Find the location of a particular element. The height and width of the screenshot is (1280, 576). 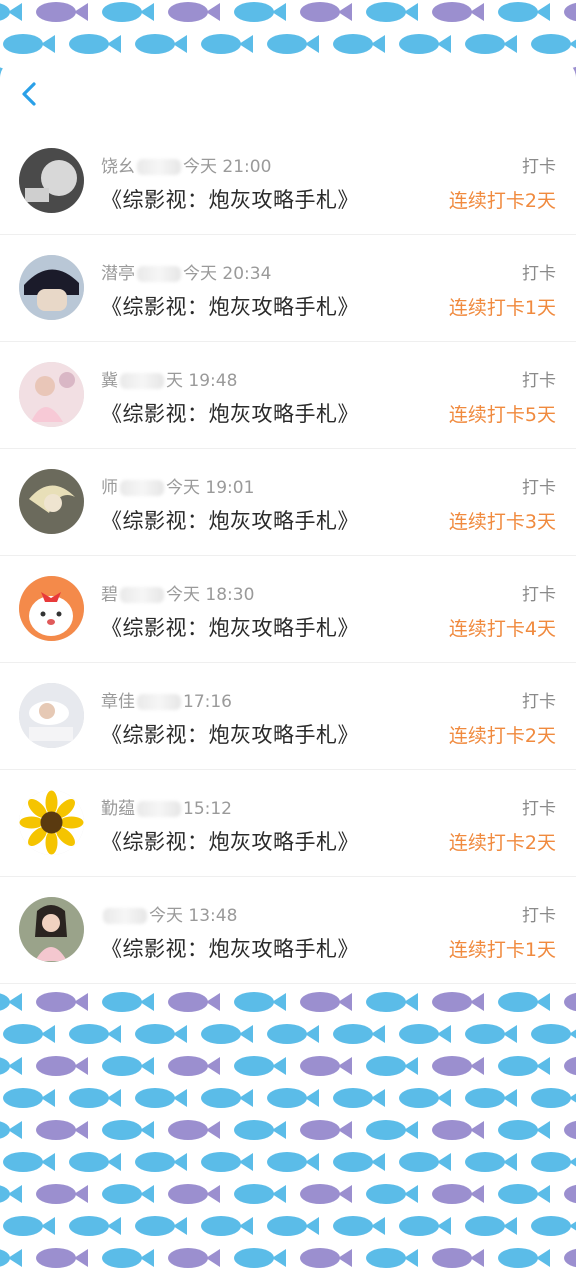

streak-badge: 连续打卡3天 is located at coordinates (502, 522).